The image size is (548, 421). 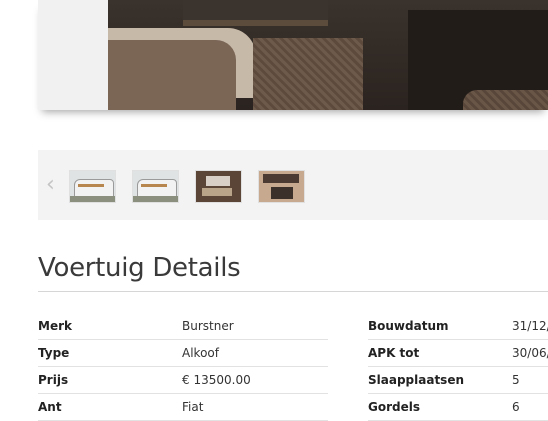 What do you see at coordinates (208, 326) in the screenshot?
I see `detail-value: Burstner` at bounding box center [208, 326].